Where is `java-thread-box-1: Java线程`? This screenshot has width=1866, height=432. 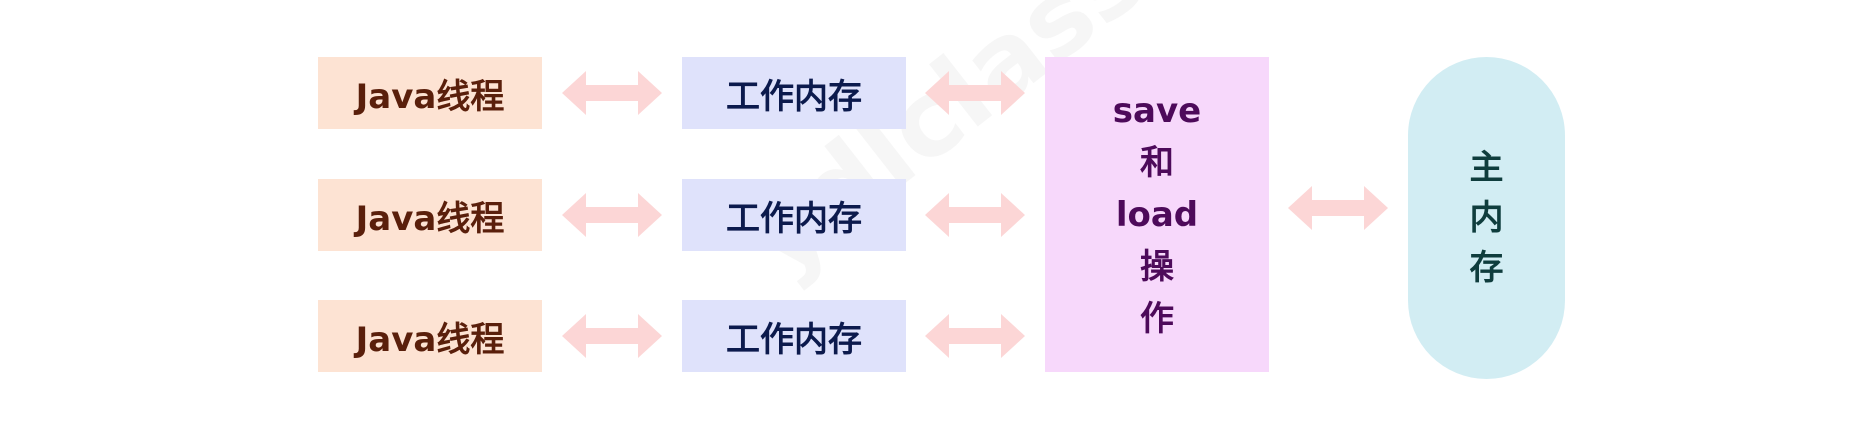
java-thread-box-1: Java线程 is located at coordinates (430, 93).